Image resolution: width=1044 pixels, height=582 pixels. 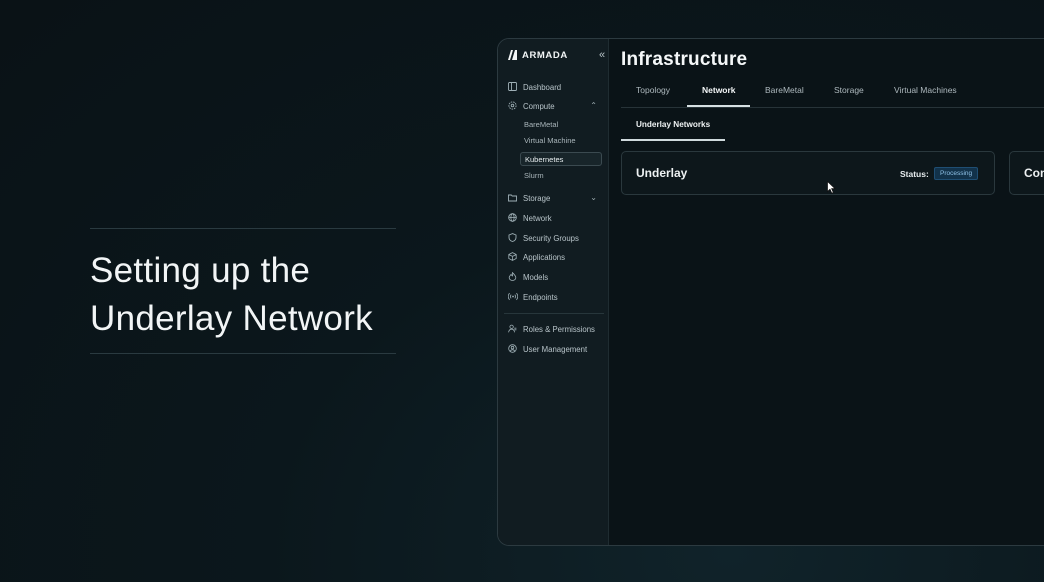 What do you see at coordinates (719, 90) in the screenshot?
I see `tab-network: Network` at bounding box center [719, 90].